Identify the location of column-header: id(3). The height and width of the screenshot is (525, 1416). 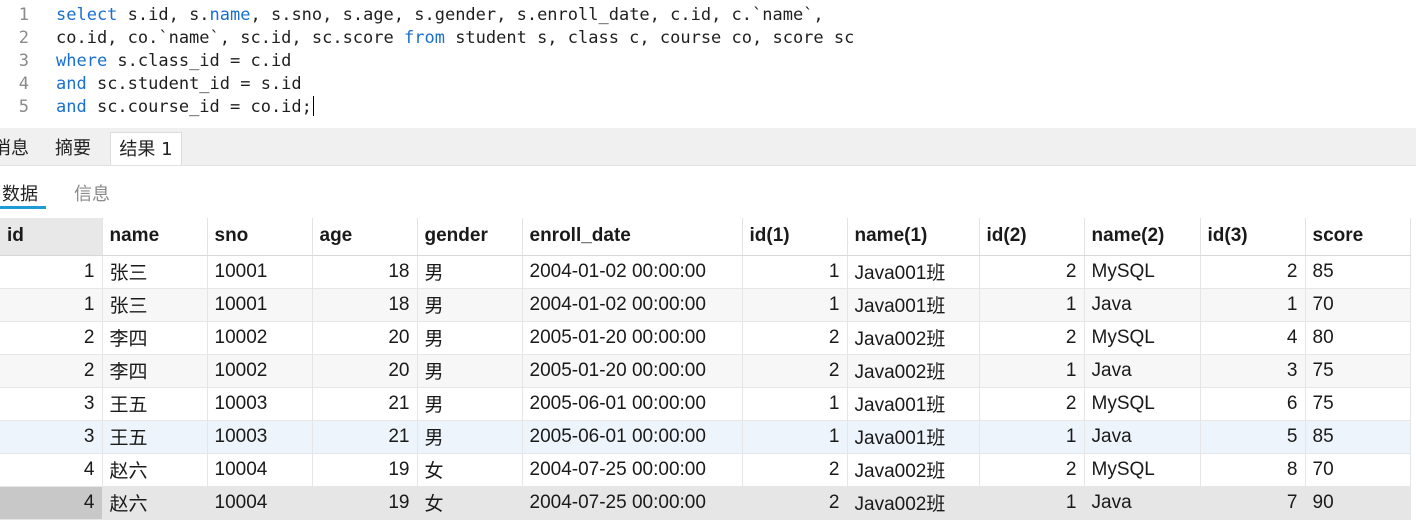
(1253, 237).